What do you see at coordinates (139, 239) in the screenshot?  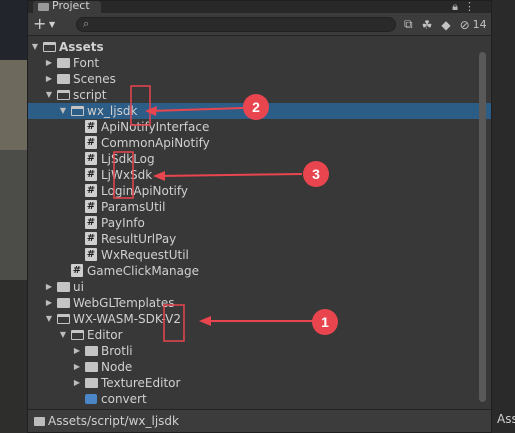 I see `tree-item-label: ResultUrlPay` at bounding box center [139, 239].